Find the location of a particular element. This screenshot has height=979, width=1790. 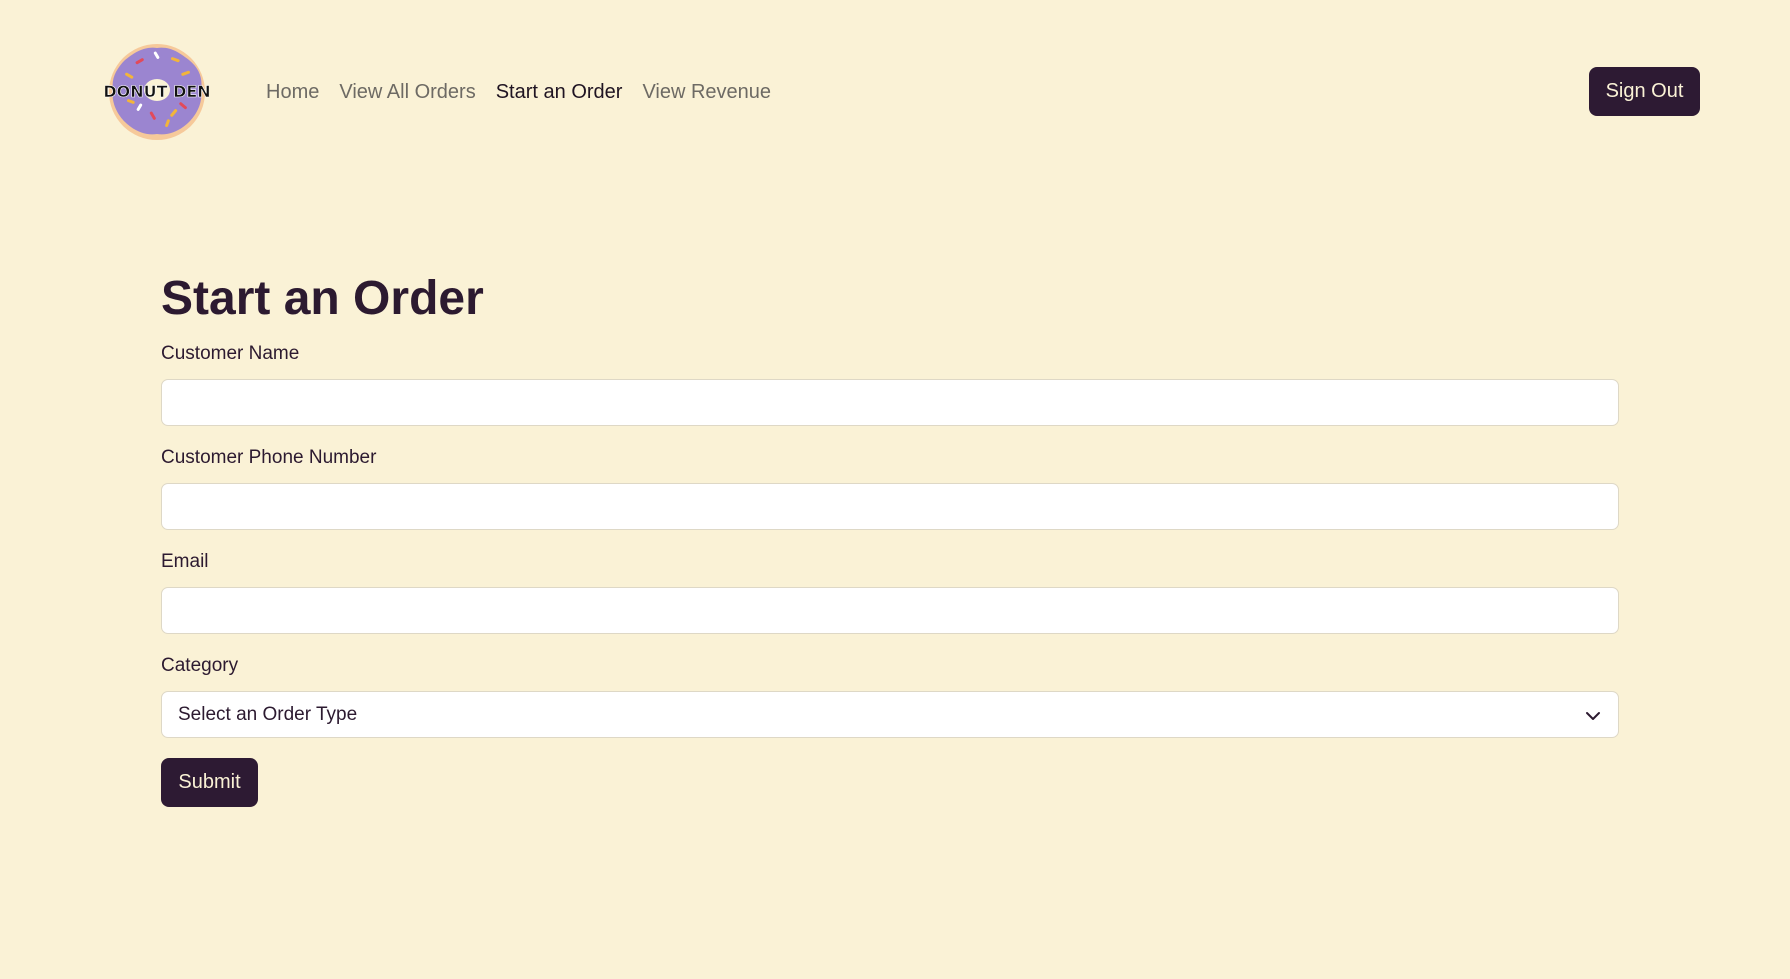

nav-link-view-revenue: View Revenue is located at coordinates (706, 92).